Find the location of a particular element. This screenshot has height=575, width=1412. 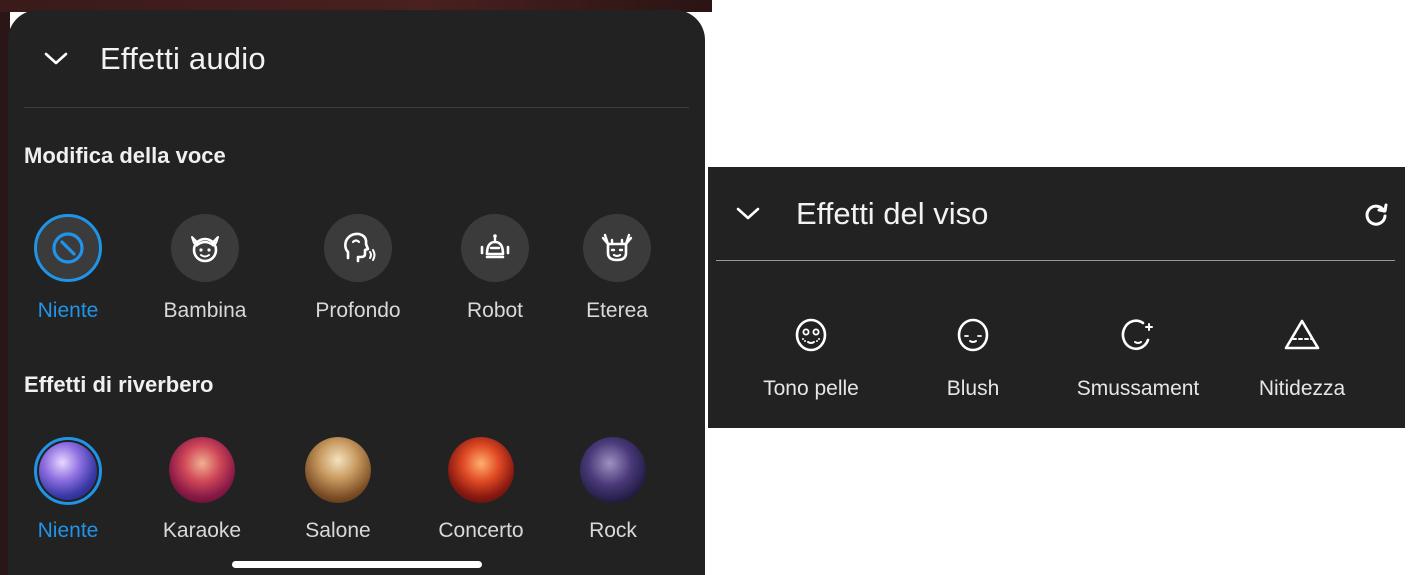

face-option-label: Blush is located at coordinates (973, 388).